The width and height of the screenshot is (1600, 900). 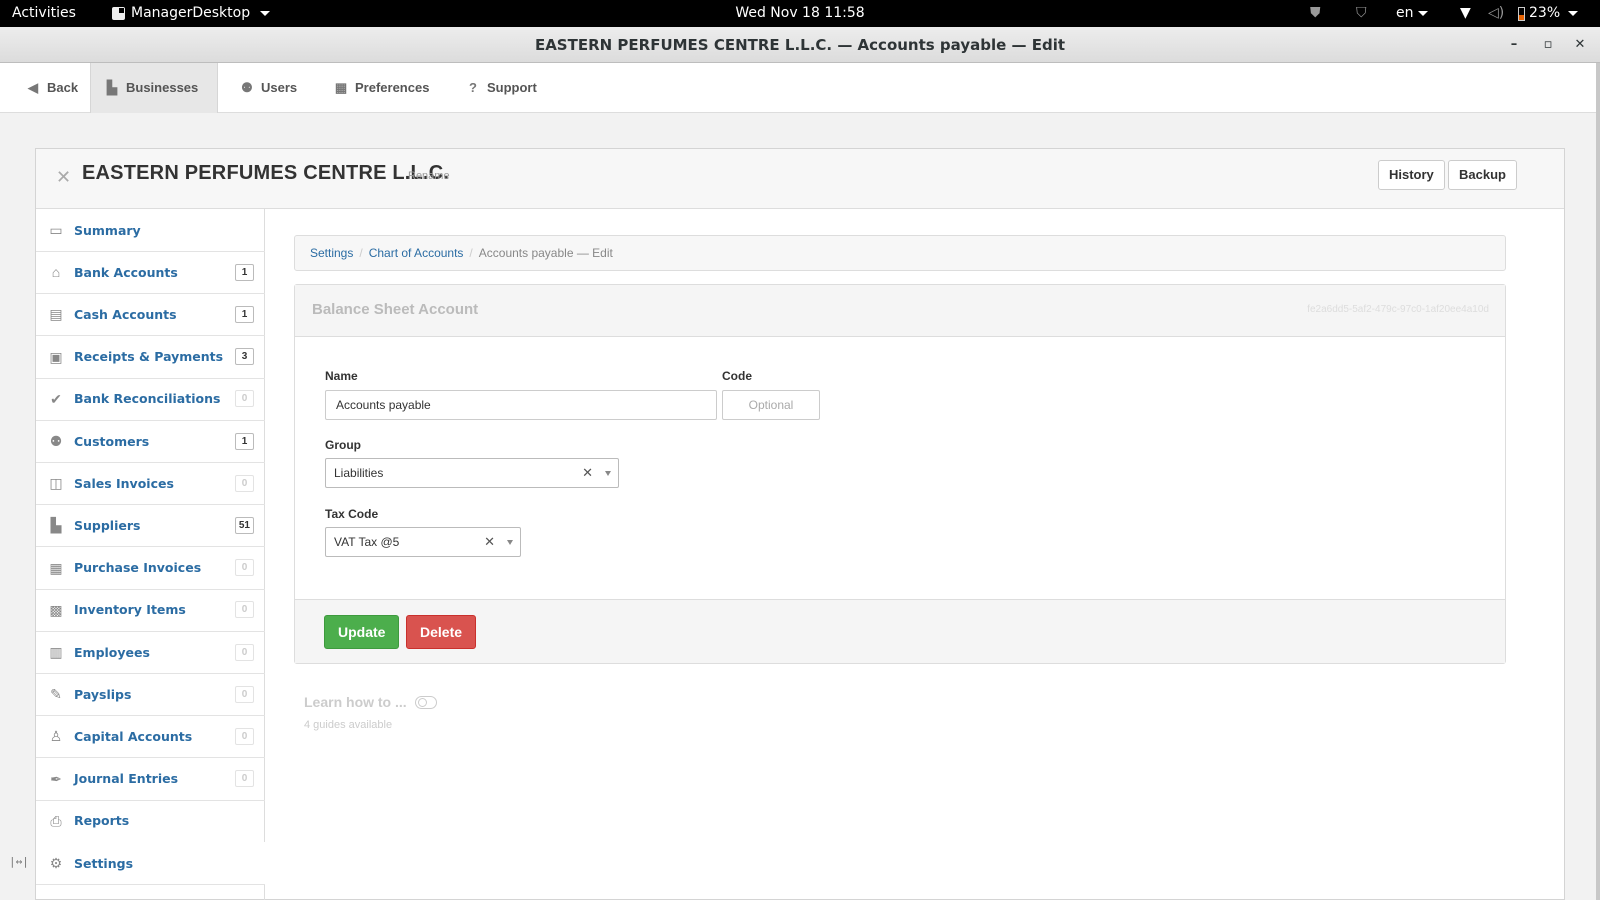 I want to click on breadcrumb-settings: Settings, so click(x=331, y=253).